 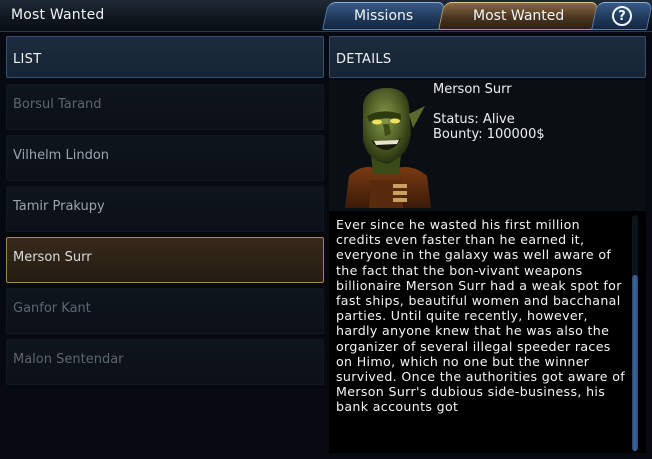 What do you see at coordinates (165, 362) in the screenshot?
I see `list-item: Malon Sentendar` at bounding box center [165, 362].